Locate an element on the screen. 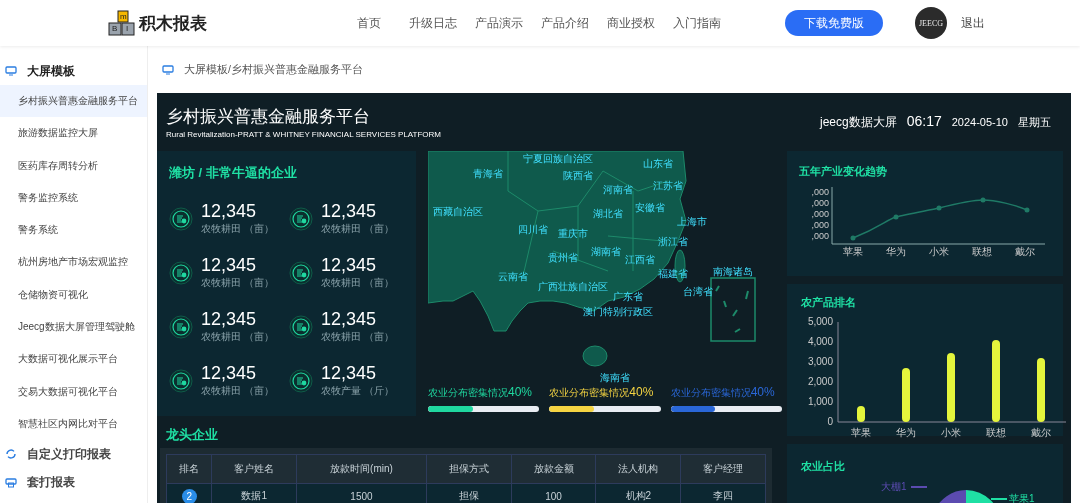 The height and width of the screenshot is (503, 1080). weekday-label: 星期五 is located at coordinates (1034, 122).